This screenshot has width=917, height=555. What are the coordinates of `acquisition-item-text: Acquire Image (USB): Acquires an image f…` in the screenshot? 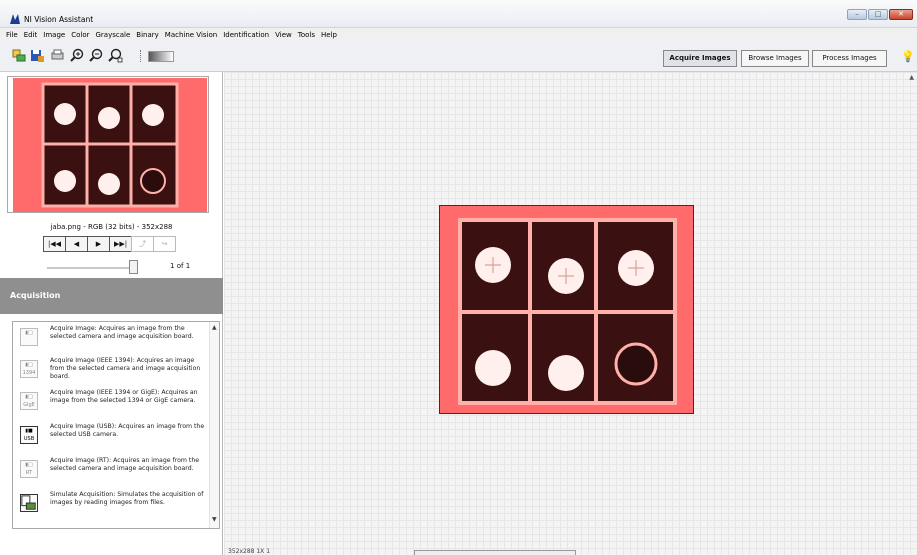 It's located at (127, 430).